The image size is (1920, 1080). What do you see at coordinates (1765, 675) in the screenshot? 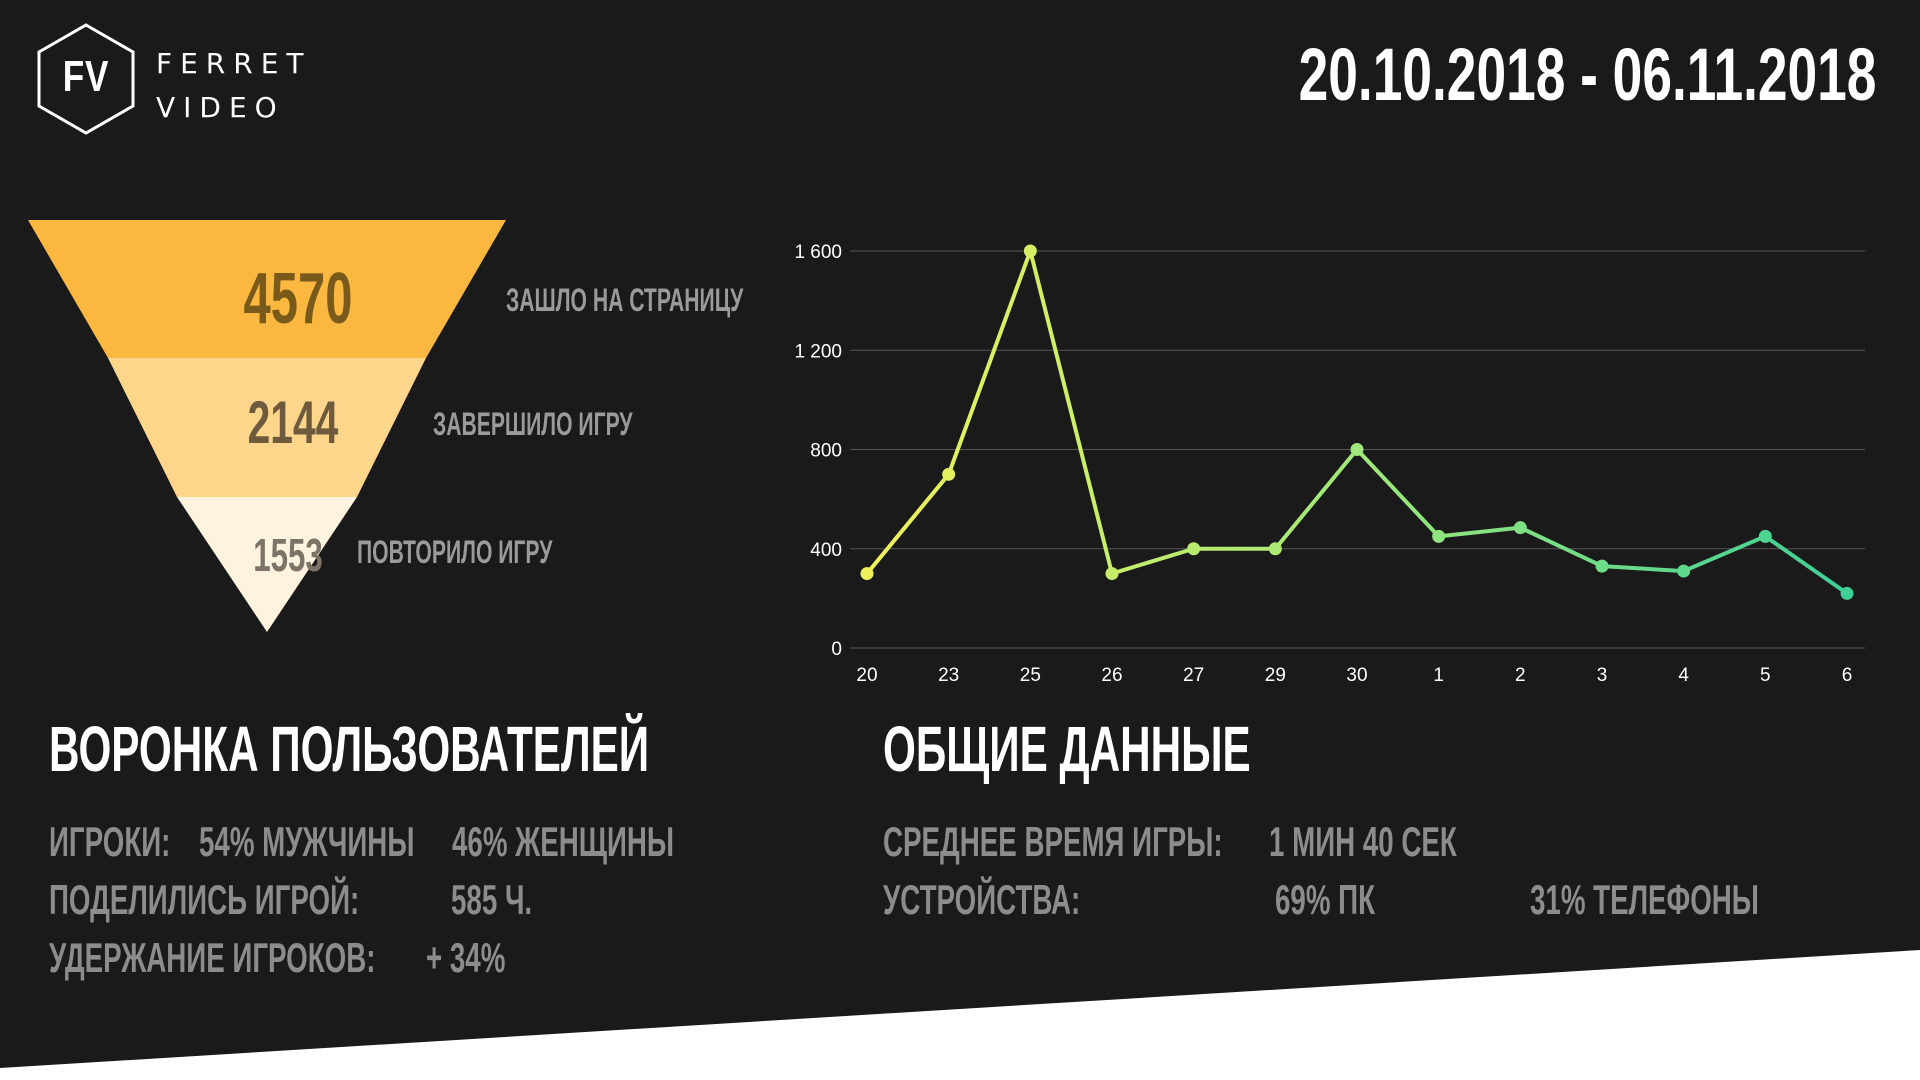
I see `x-tick-label: 5` at bounding box center [1765, 675].